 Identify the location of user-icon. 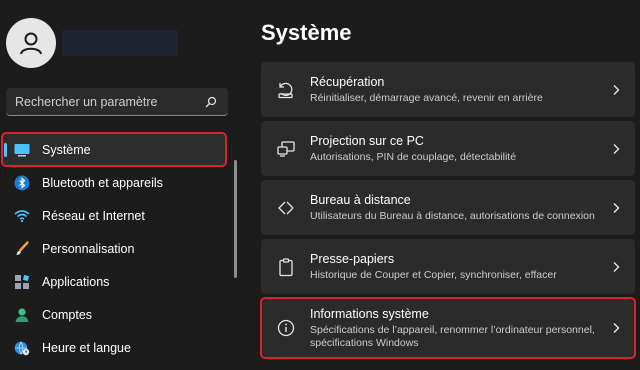
(31, 43).